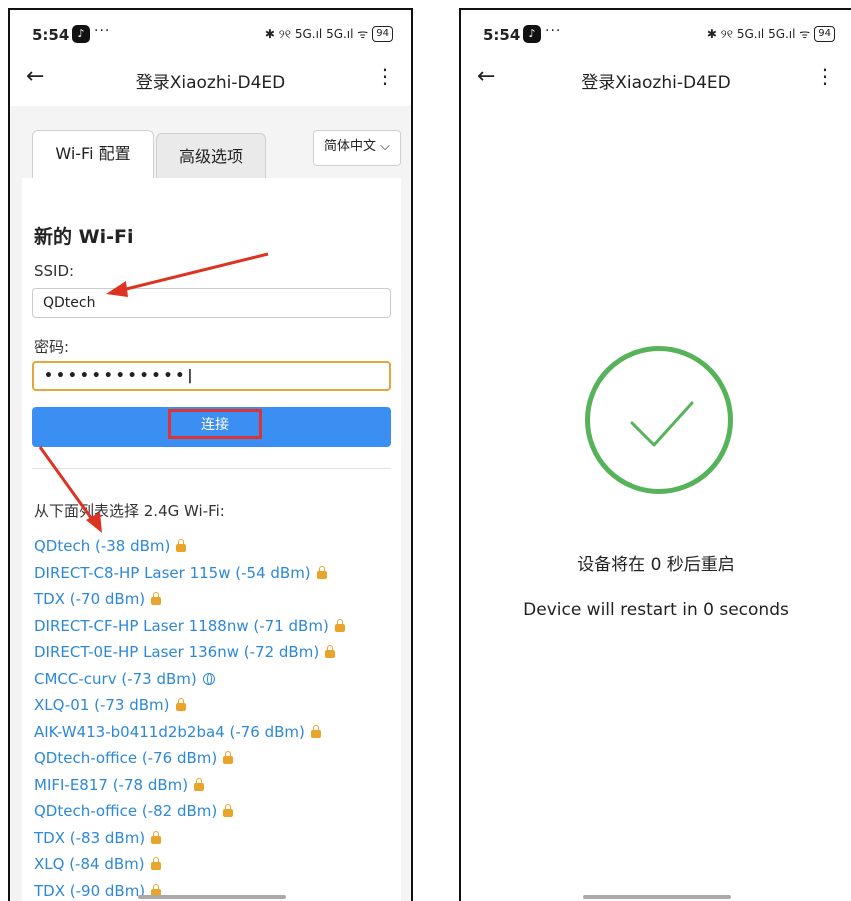  Describe the element at coordinates (553, 31) in the screenshot. I see `status-more: ···` at that location.